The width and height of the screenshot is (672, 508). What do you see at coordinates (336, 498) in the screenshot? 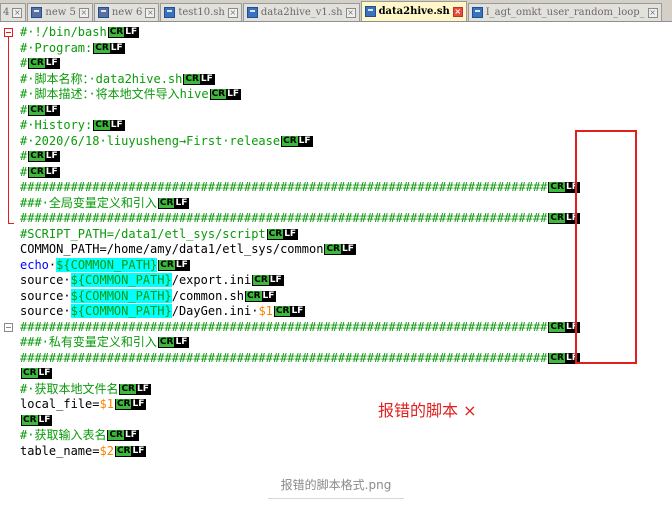
I see `caption-underline` at bounding box center [336, 498].